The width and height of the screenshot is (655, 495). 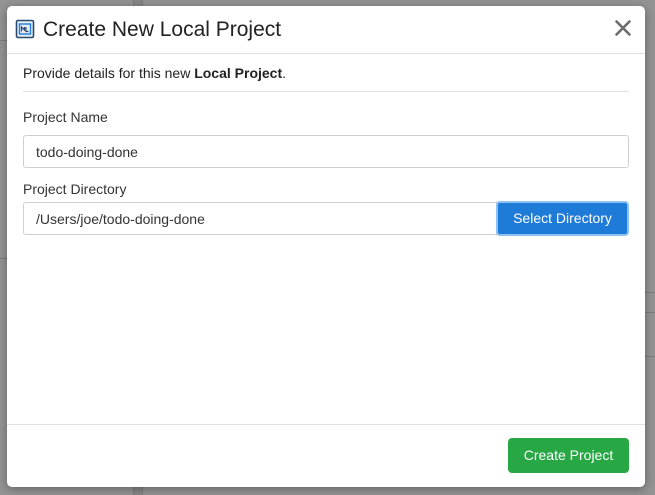 I want to click on intro-suffix: ., so click(x=284, y=73).